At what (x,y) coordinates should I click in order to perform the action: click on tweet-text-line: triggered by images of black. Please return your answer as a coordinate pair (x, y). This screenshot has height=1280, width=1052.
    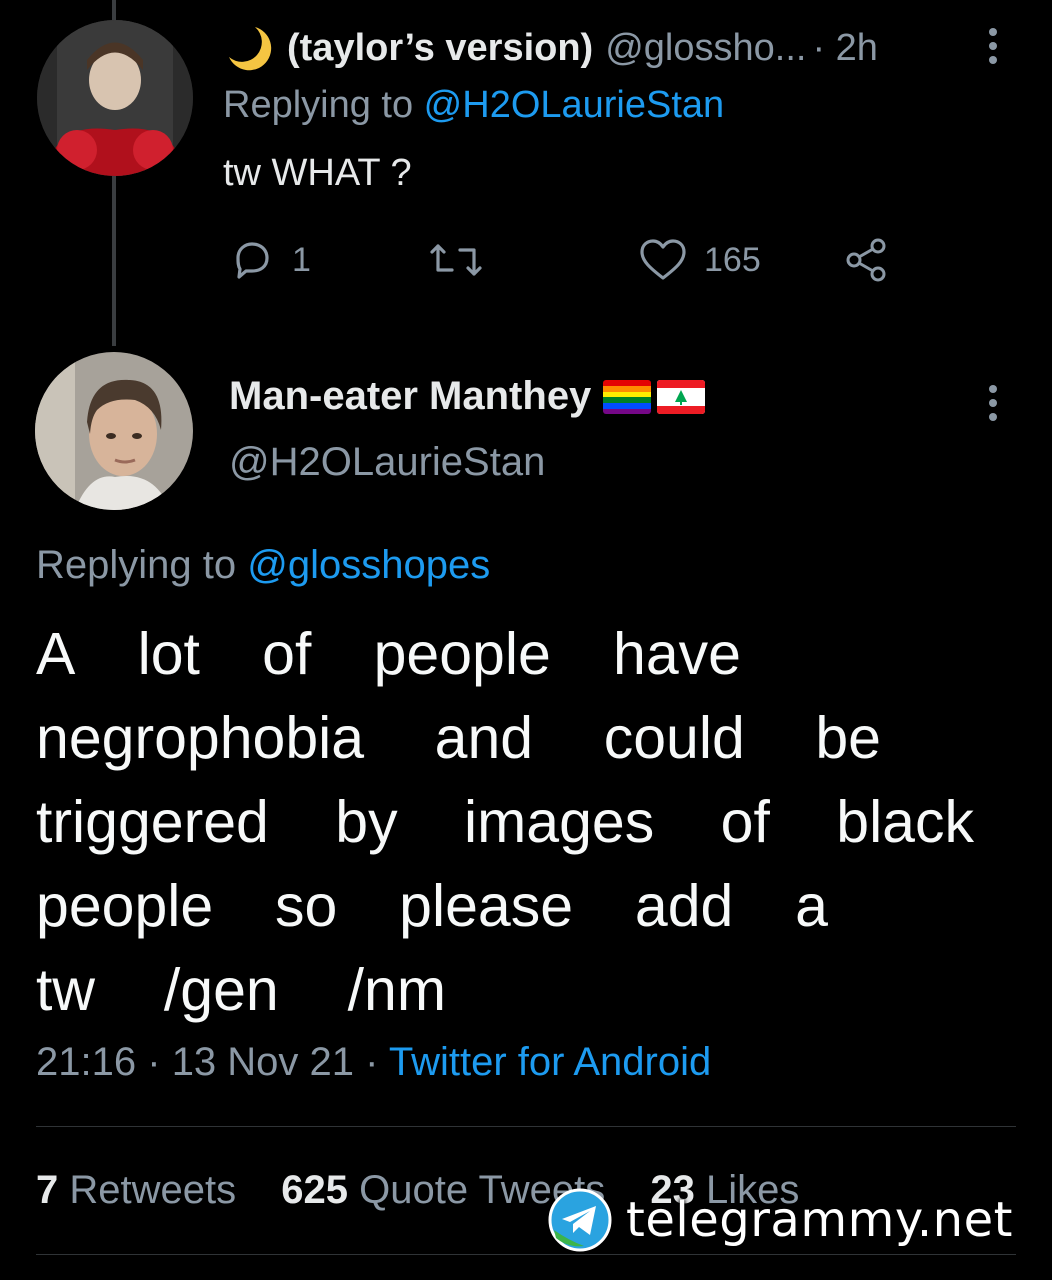
    Looking at the image, I should click on (505, 822).